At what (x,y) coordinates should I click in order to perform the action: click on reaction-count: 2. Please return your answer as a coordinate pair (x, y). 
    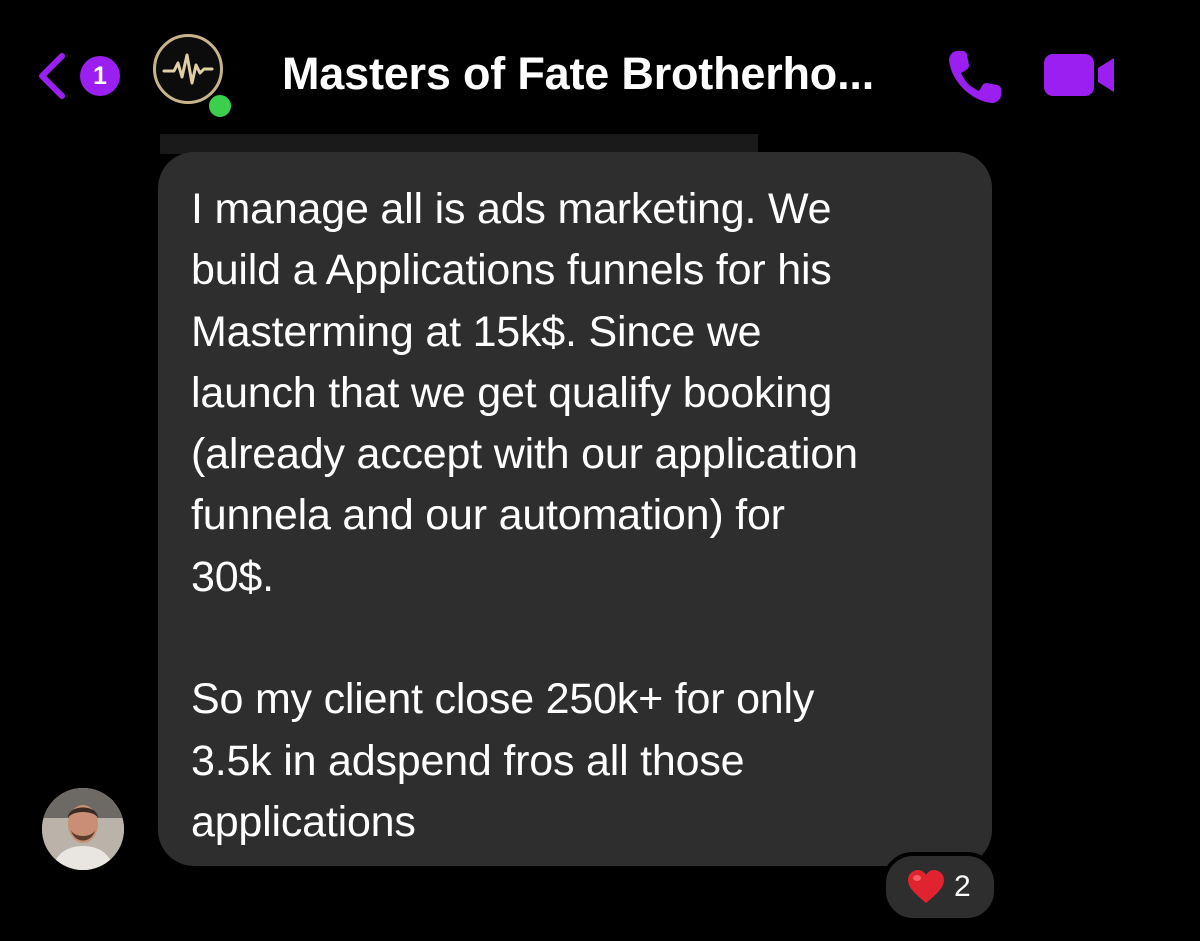
    Looking at the image, I should click on (962, 886).